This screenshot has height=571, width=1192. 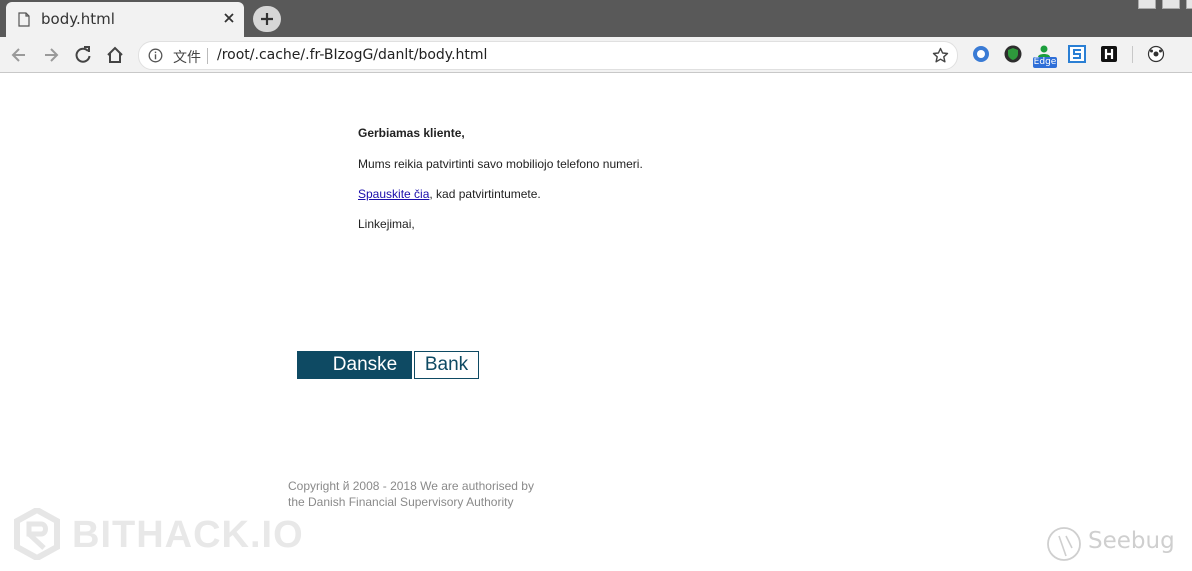 I want to click on bithack-watermark: BITHACK.IO, so click(x=158, y=534).